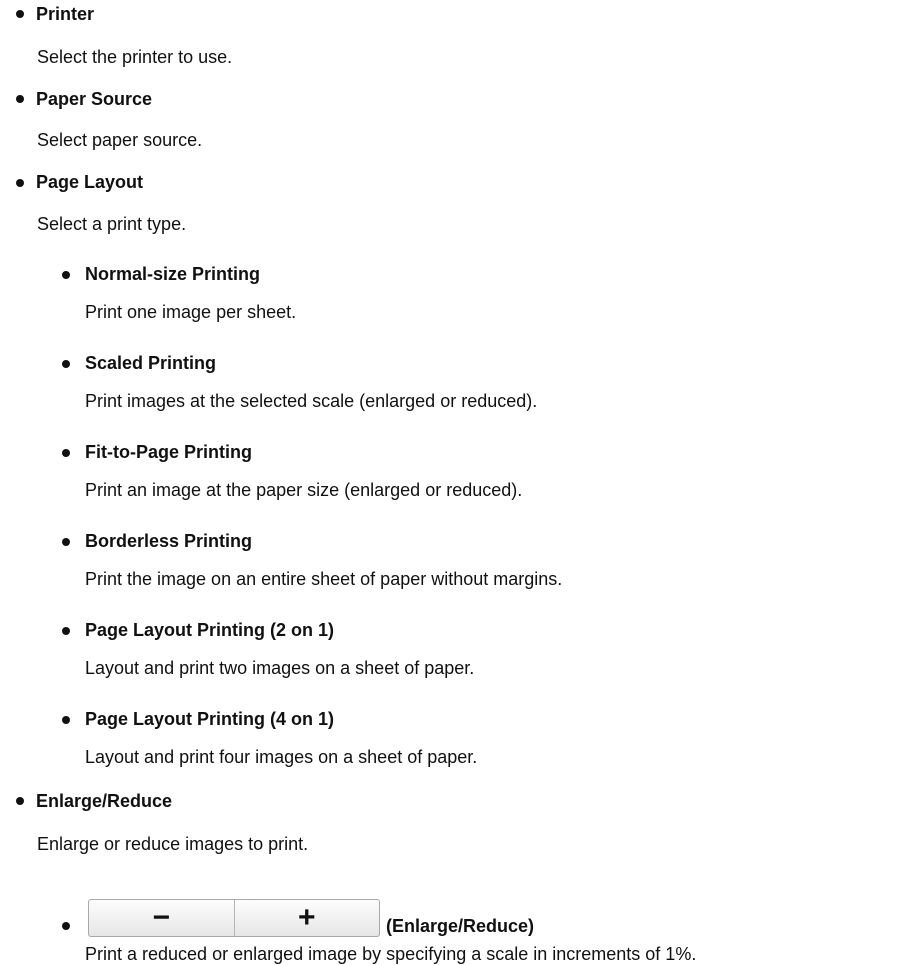 This screenshot has height=965, width=908. What do you see at coordinates (20, 99) in the screenshot?
I see `bullet-paper-source` at bounding box center [20, 99].